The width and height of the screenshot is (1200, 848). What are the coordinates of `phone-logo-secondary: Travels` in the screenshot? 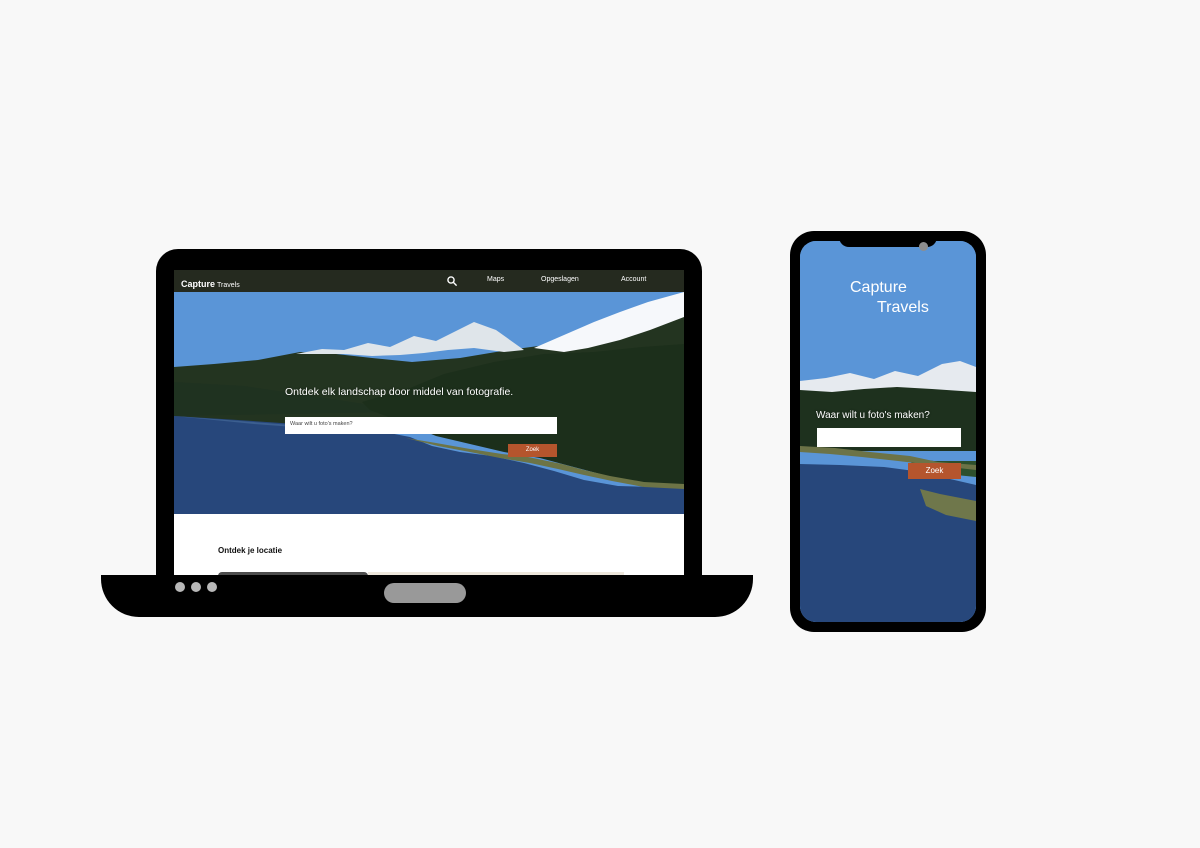 It's located at (903, 307).